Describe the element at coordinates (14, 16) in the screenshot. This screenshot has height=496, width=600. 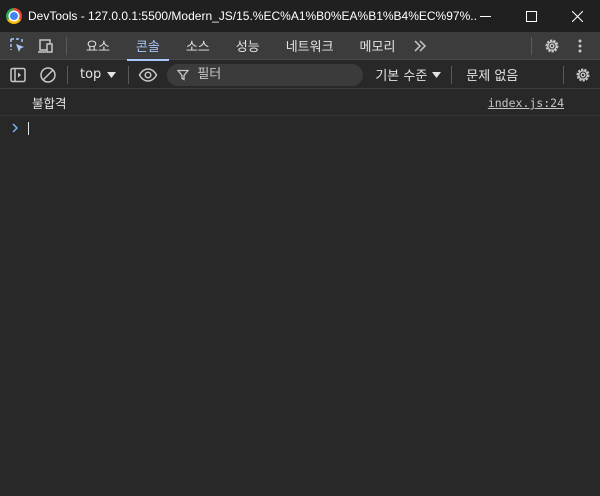
I see `chrome-logo-icon` at that location.